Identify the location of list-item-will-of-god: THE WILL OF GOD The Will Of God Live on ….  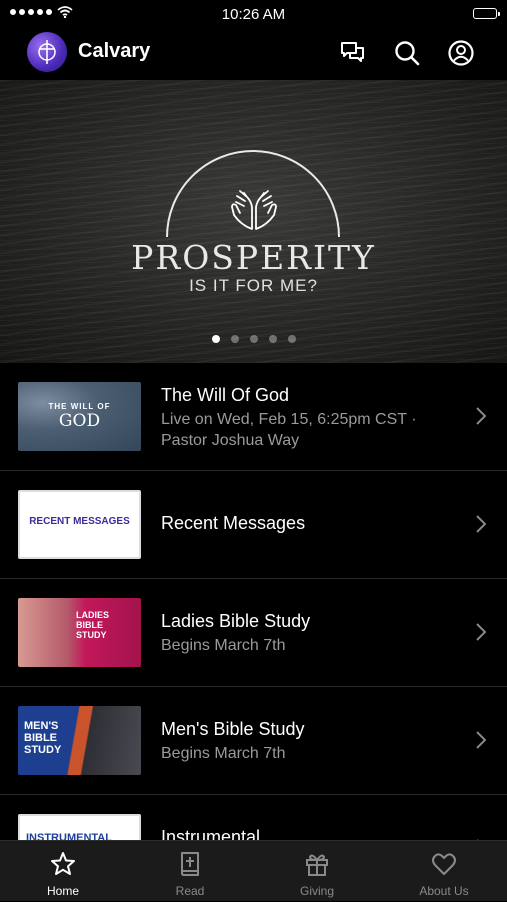
(253, 417).